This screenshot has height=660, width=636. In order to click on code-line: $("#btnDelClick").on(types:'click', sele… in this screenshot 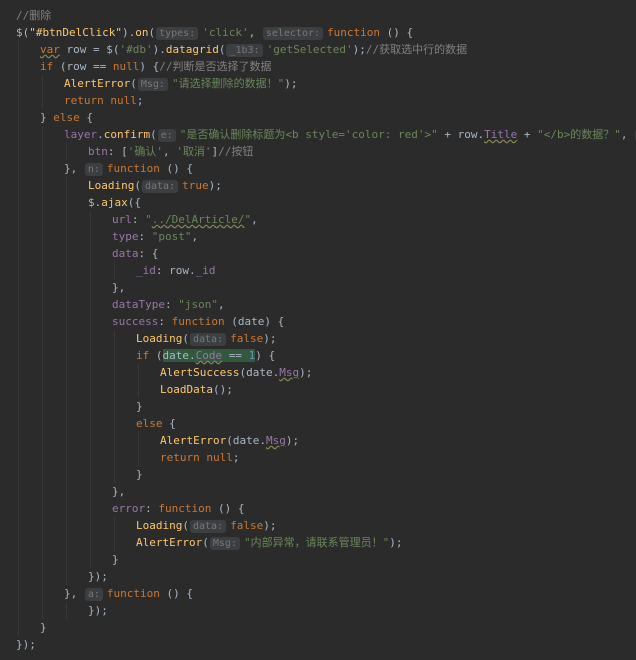, I will do `click(318, 32)`.